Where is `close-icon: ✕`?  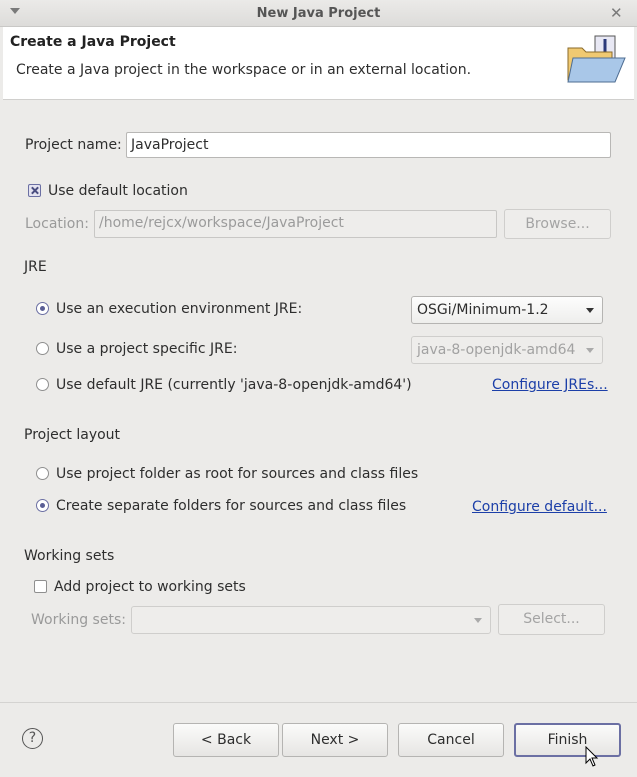
close-icon: ✕ is located at coordinates (616, 13).